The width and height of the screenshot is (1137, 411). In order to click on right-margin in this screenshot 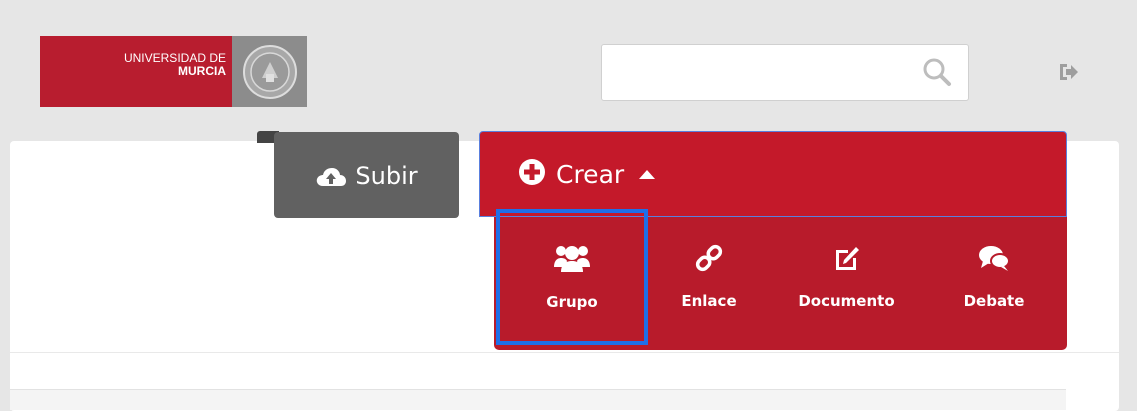, I will do `click(1128, 276)`.